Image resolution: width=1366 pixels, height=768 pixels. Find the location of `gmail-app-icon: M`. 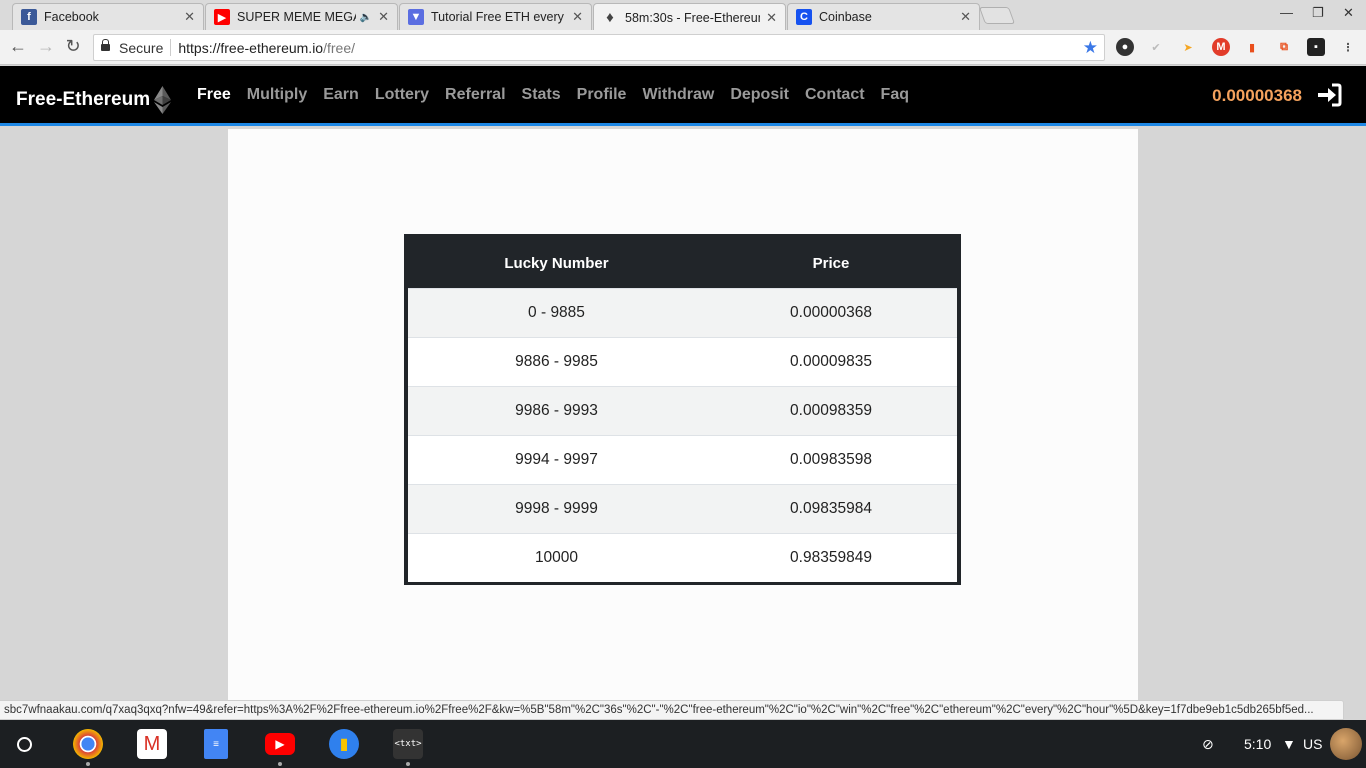

gmail-app-icon: M is located at coordinates (152, 744).